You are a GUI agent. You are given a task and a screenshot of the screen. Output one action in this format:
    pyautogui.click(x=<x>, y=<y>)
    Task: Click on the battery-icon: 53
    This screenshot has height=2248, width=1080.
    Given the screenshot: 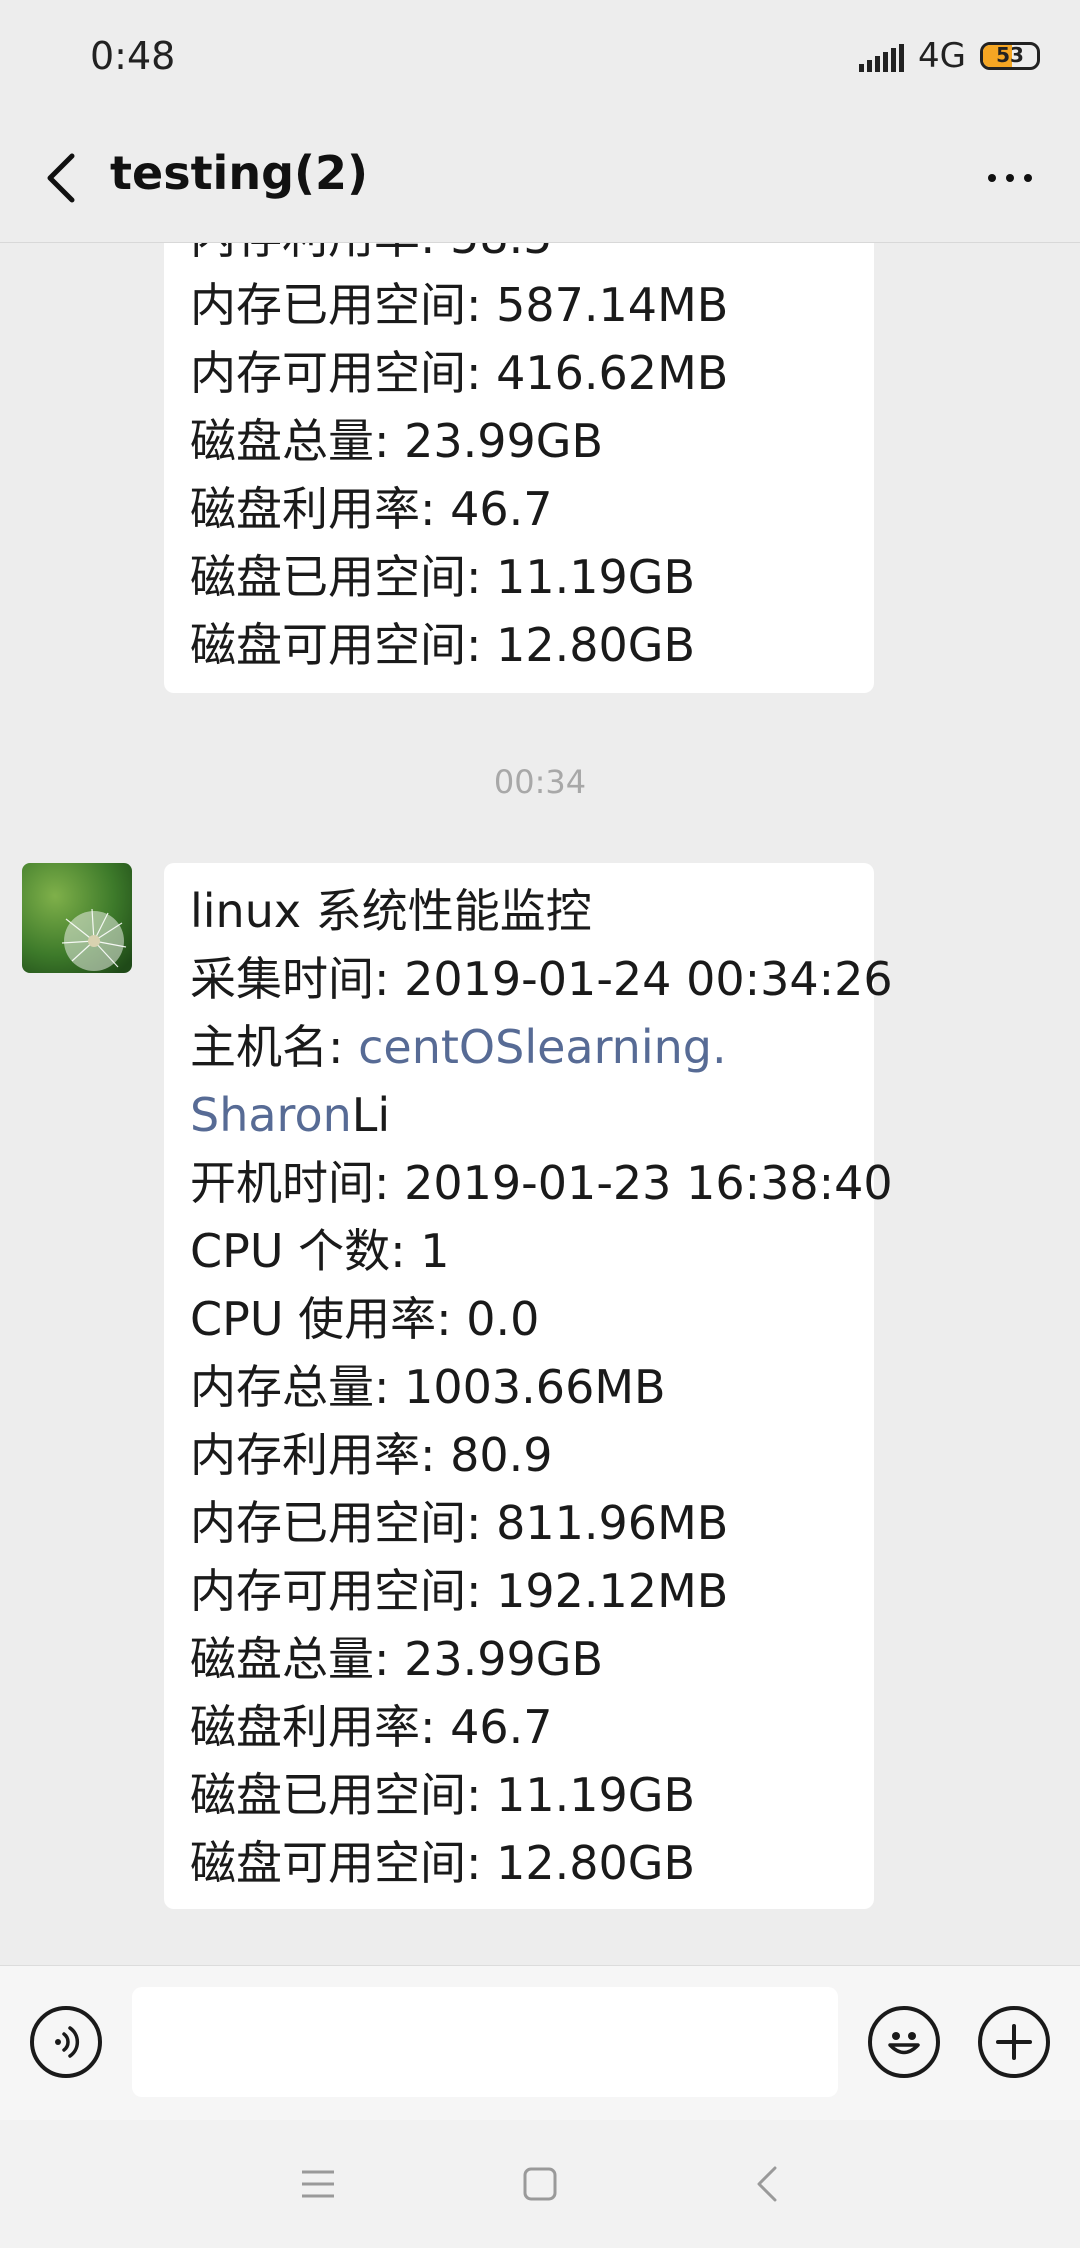 What is the action you would take?
    pyautogui.click(x=1010, y=56)
    